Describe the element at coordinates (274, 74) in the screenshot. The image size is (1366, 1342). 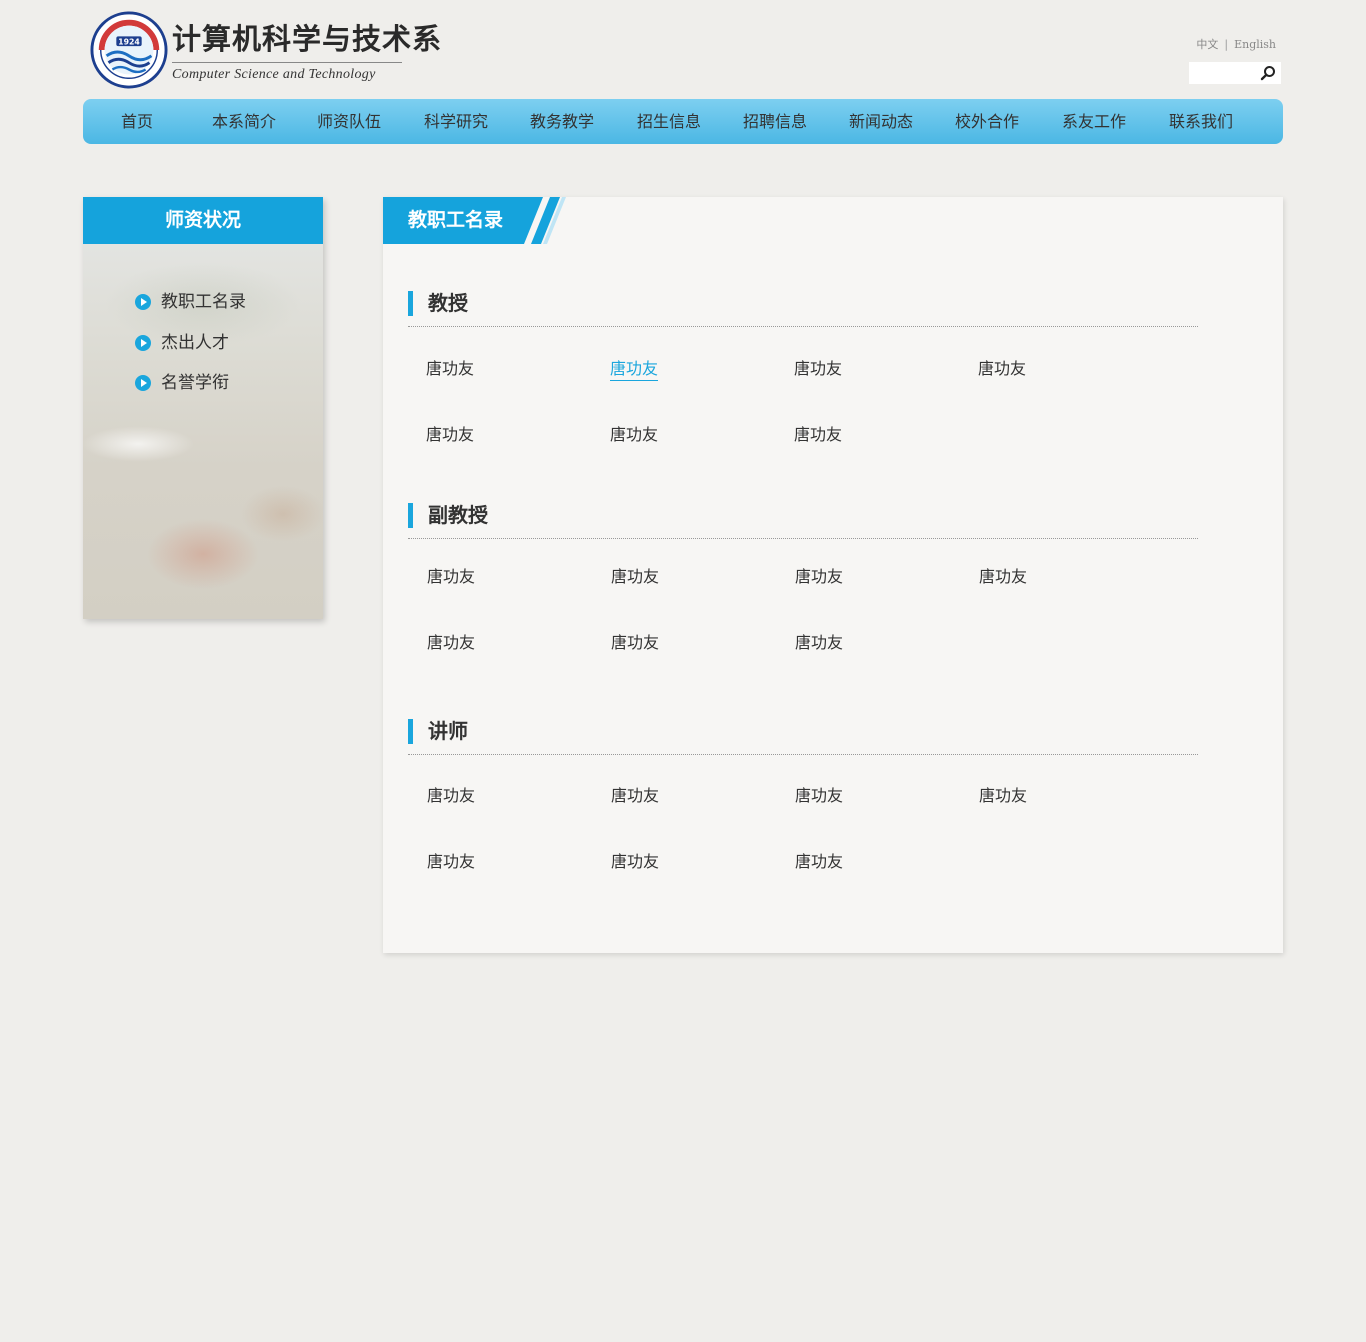
I see `logo-title-en: Computer Science and Technology` at that location.